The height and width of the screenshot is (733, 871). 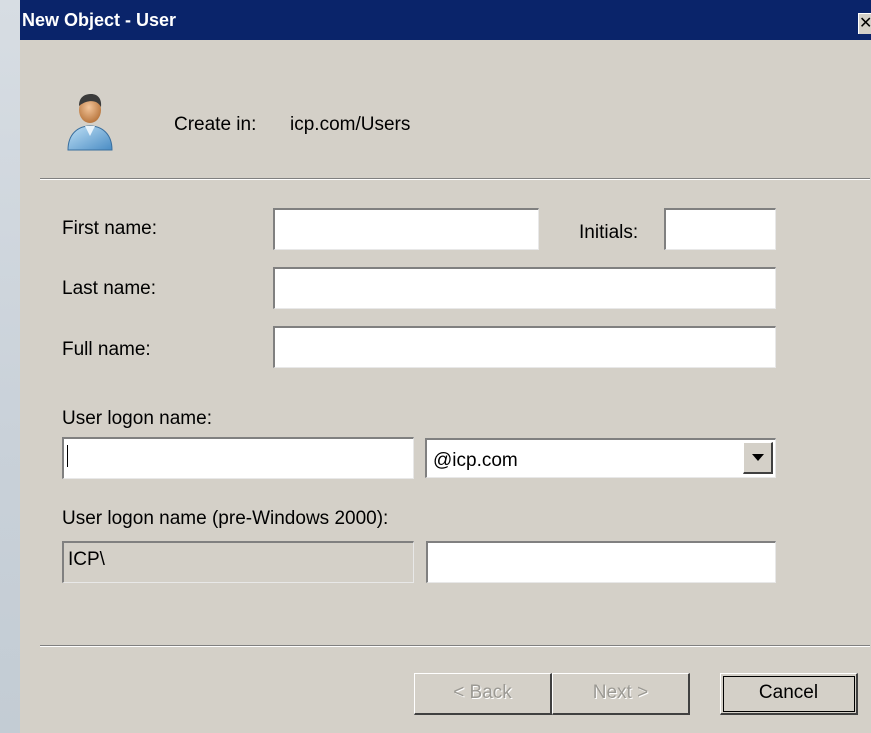 I want to click on last-name-input, so click(x=524, y=288).